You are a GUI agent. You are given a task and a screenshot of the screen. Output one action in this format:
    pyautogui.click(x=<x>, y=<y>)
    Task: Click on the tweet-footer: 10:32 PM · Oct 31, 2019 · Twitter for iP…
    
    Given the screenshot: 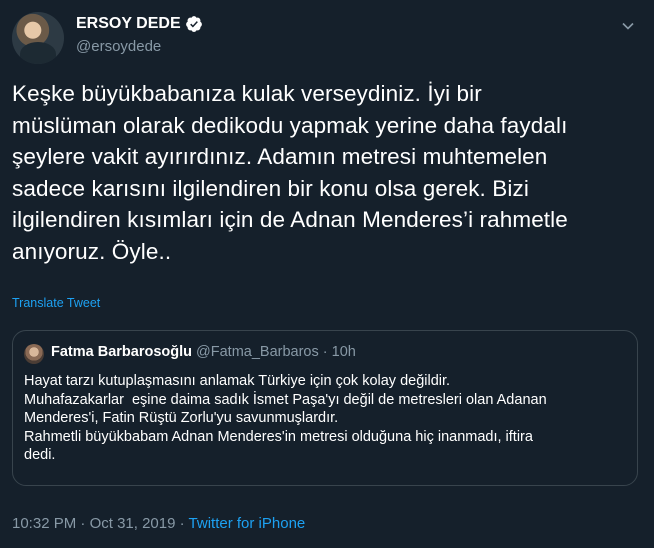 What is the action you would take?
    pyautogui.click(x=158, y=523)
    